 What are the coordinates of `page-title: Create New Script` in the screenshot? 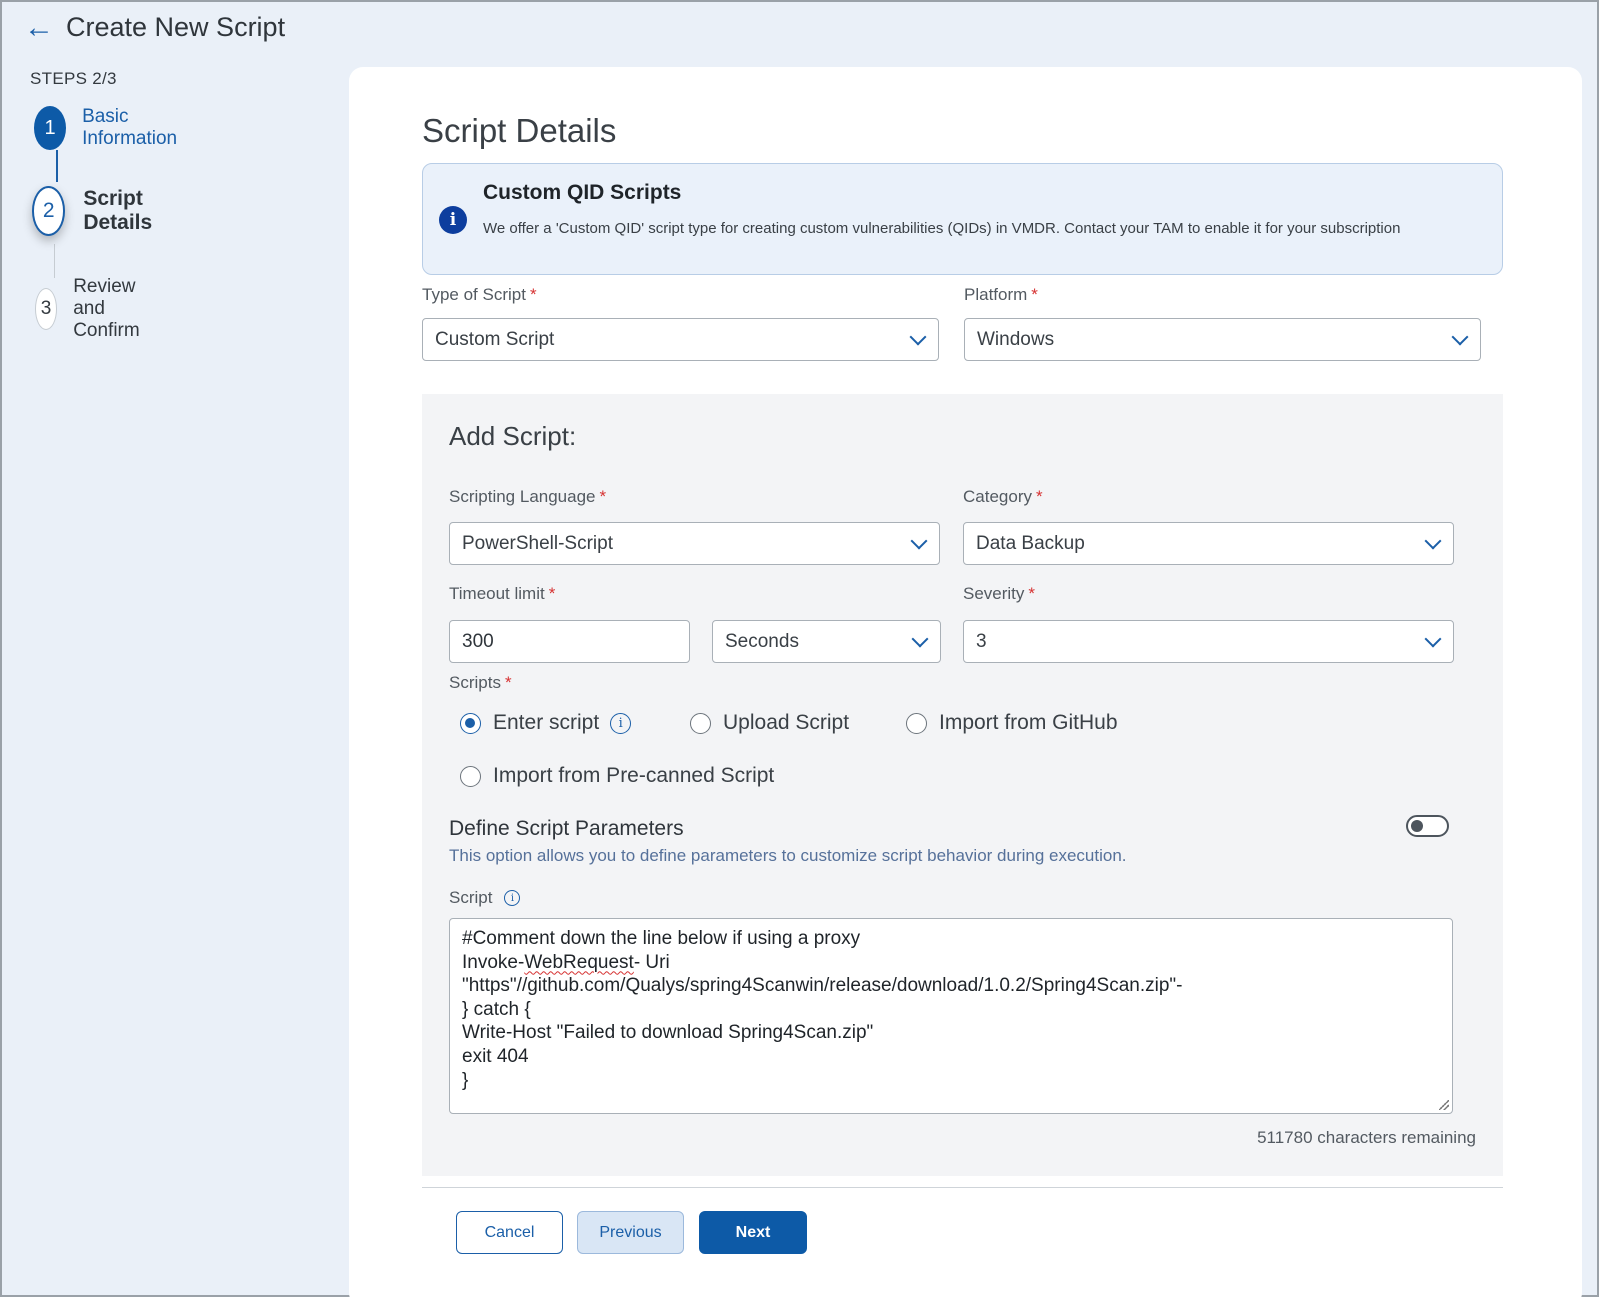 It's located at (176, 27).